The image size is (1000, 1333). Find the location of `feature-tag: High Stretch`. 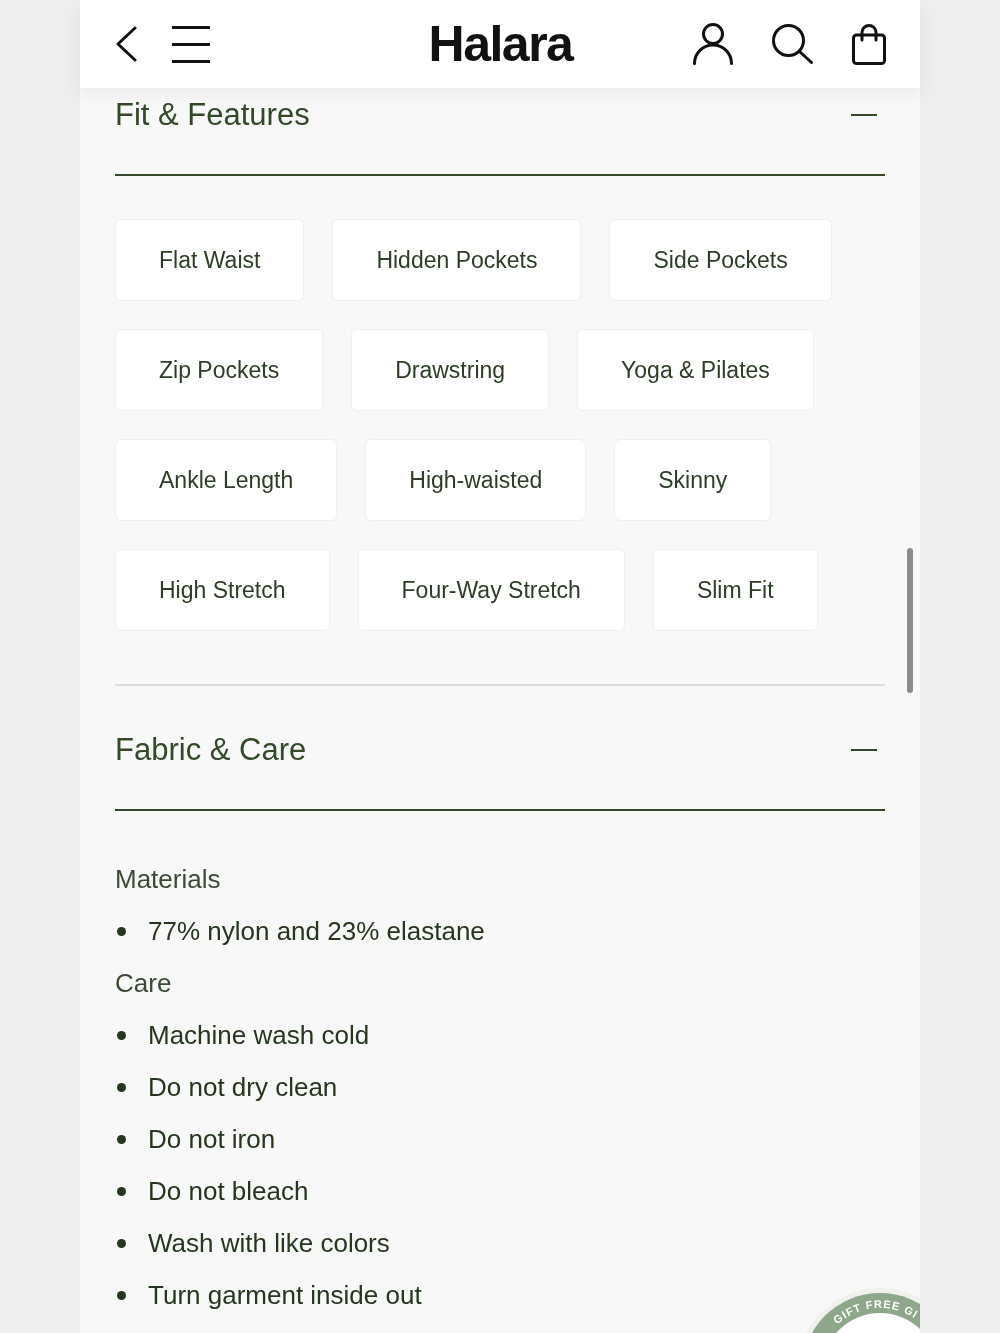

feature-tag: High Stretch is located at coordinates (222, 590).